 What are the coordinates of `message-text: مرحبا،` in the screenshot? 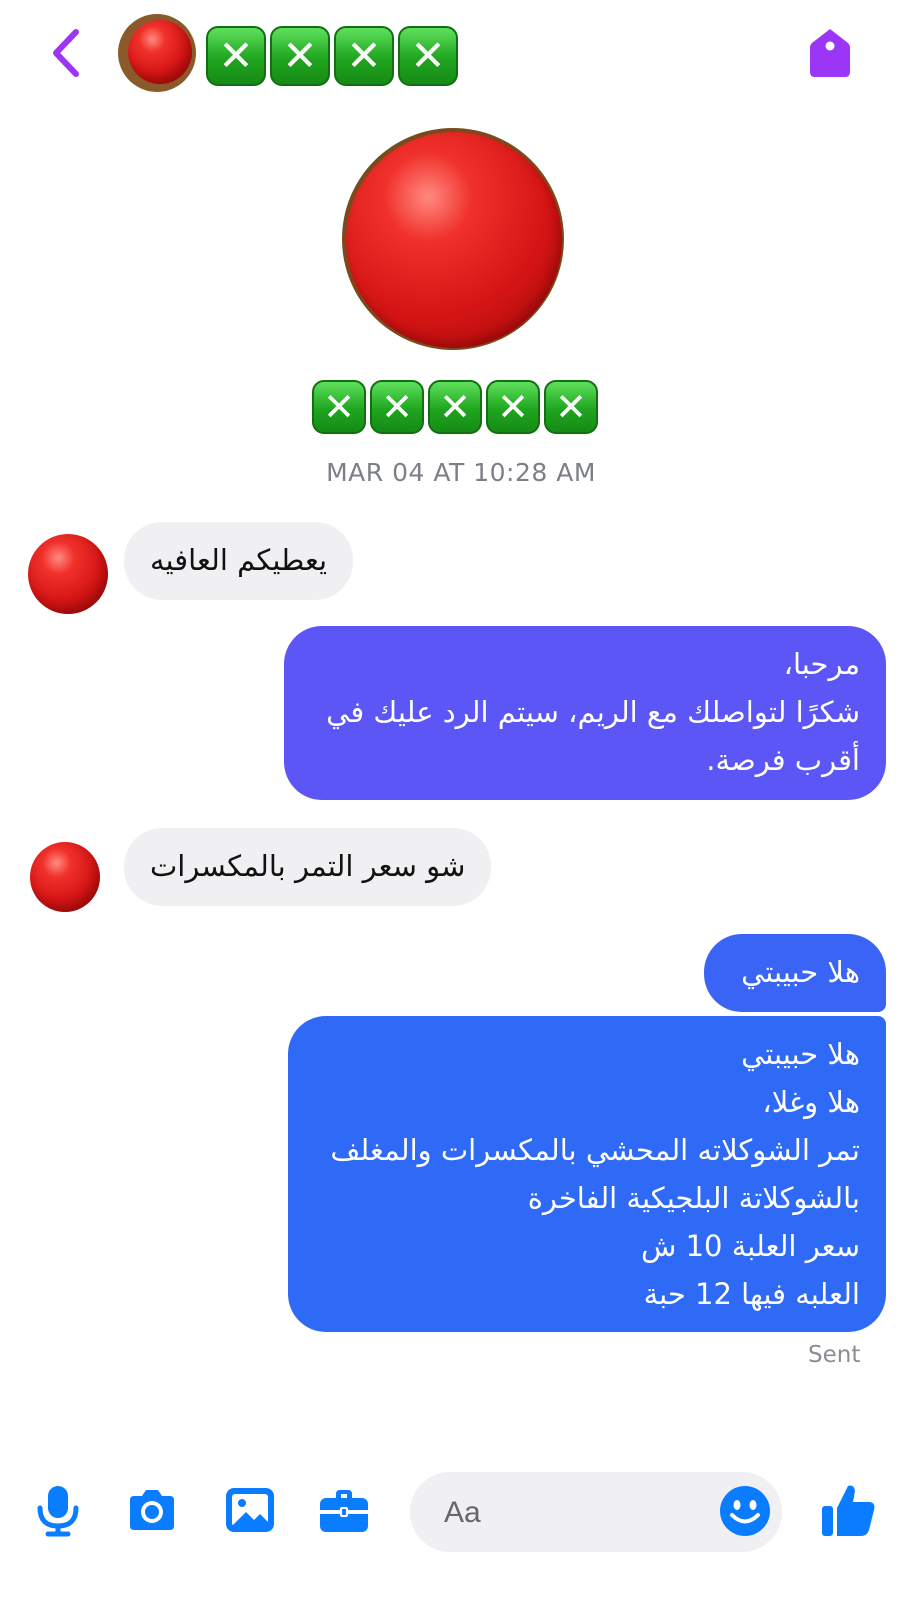 It's located at (821, 664).